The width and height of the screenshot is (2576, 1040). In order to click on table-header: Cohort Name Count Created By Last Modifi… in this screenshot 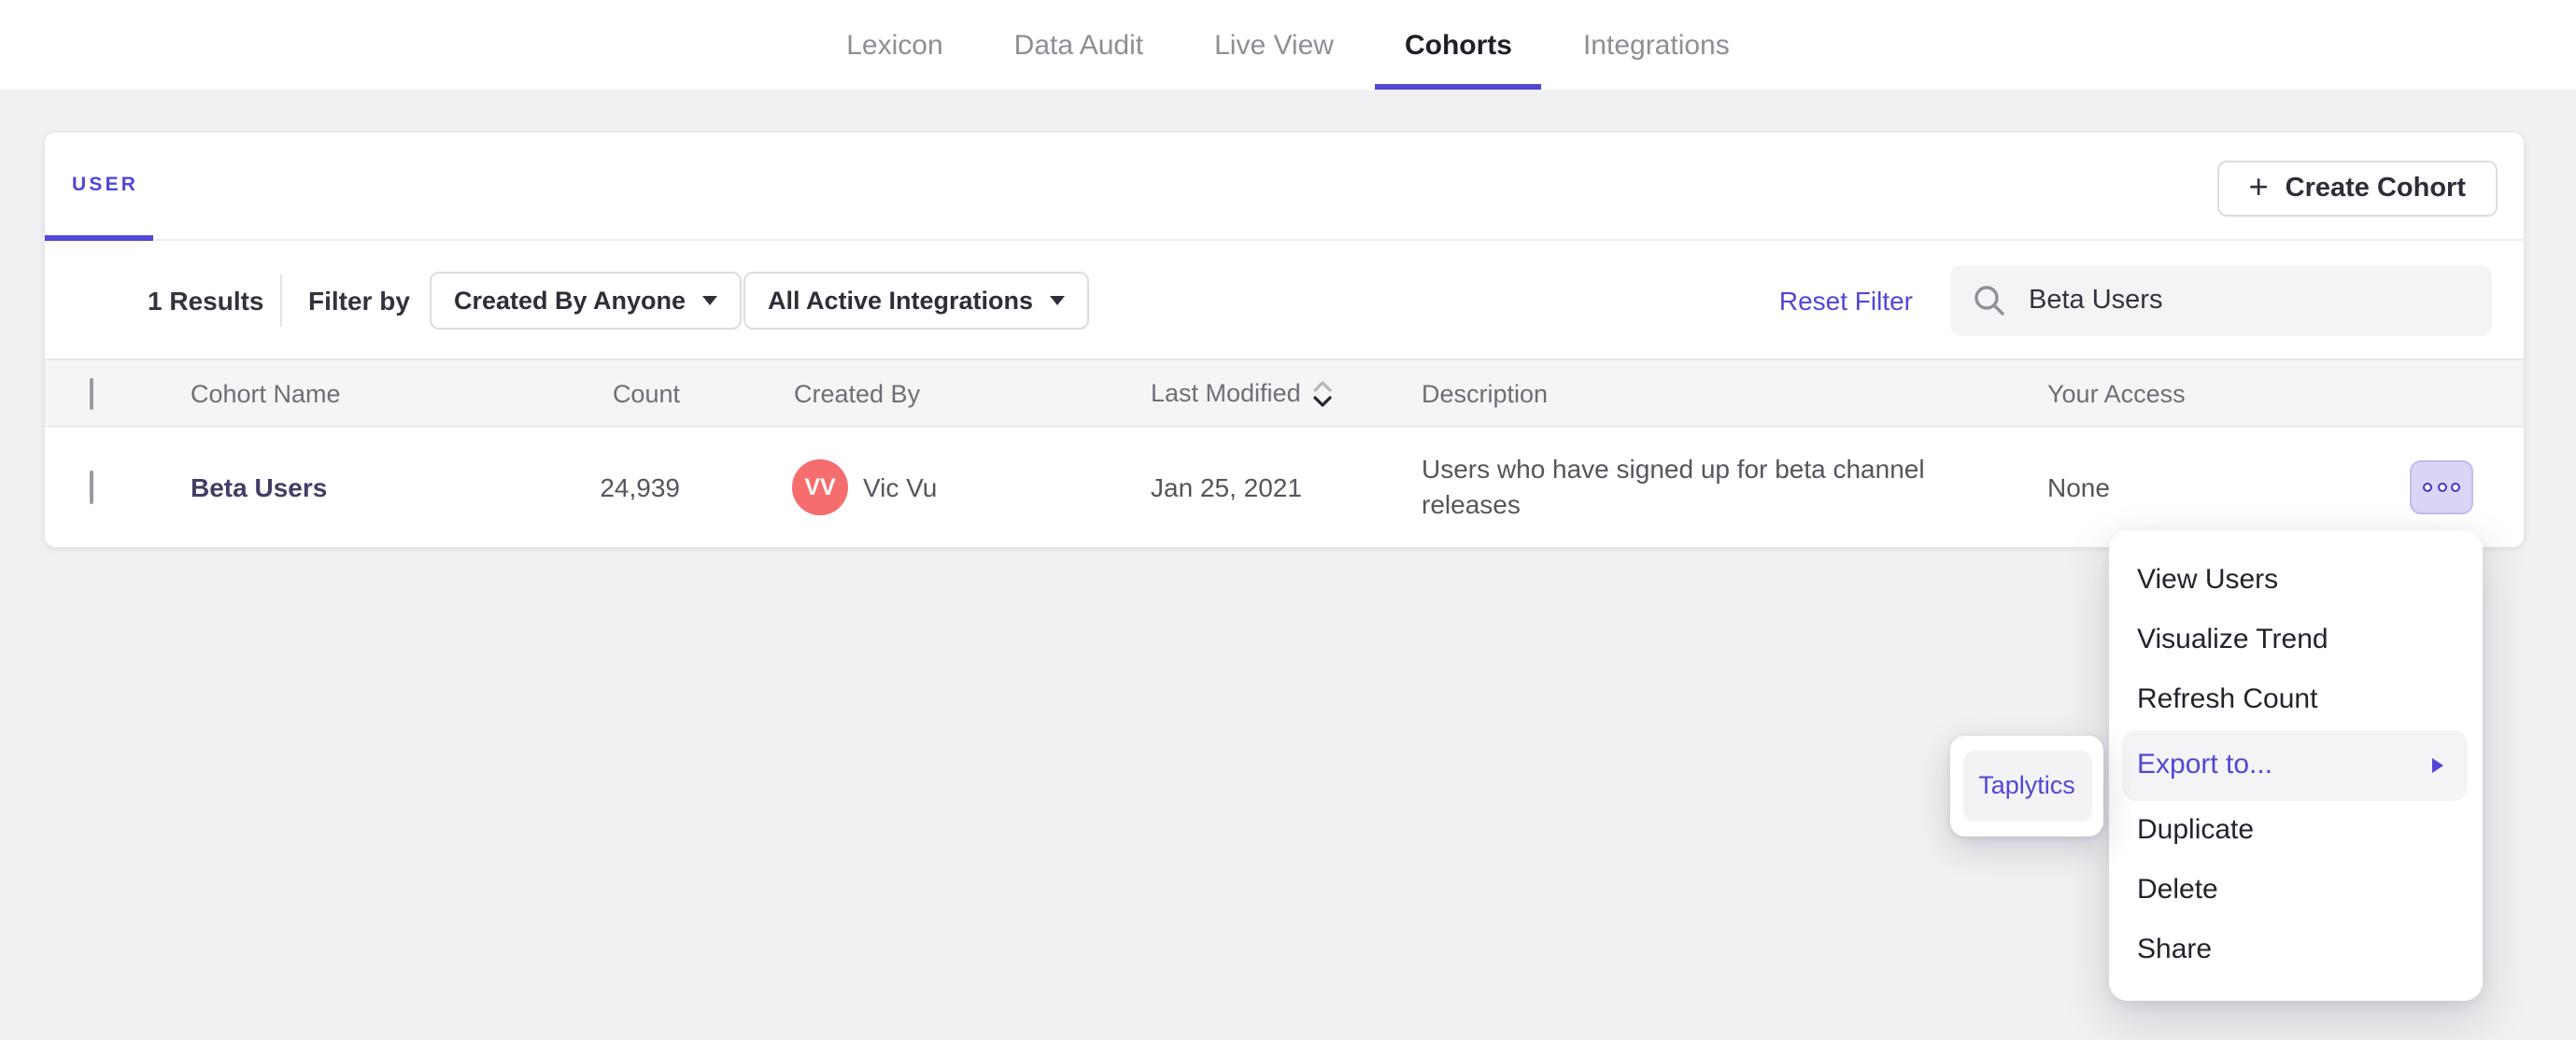, I will do `click(1284, 393)`.